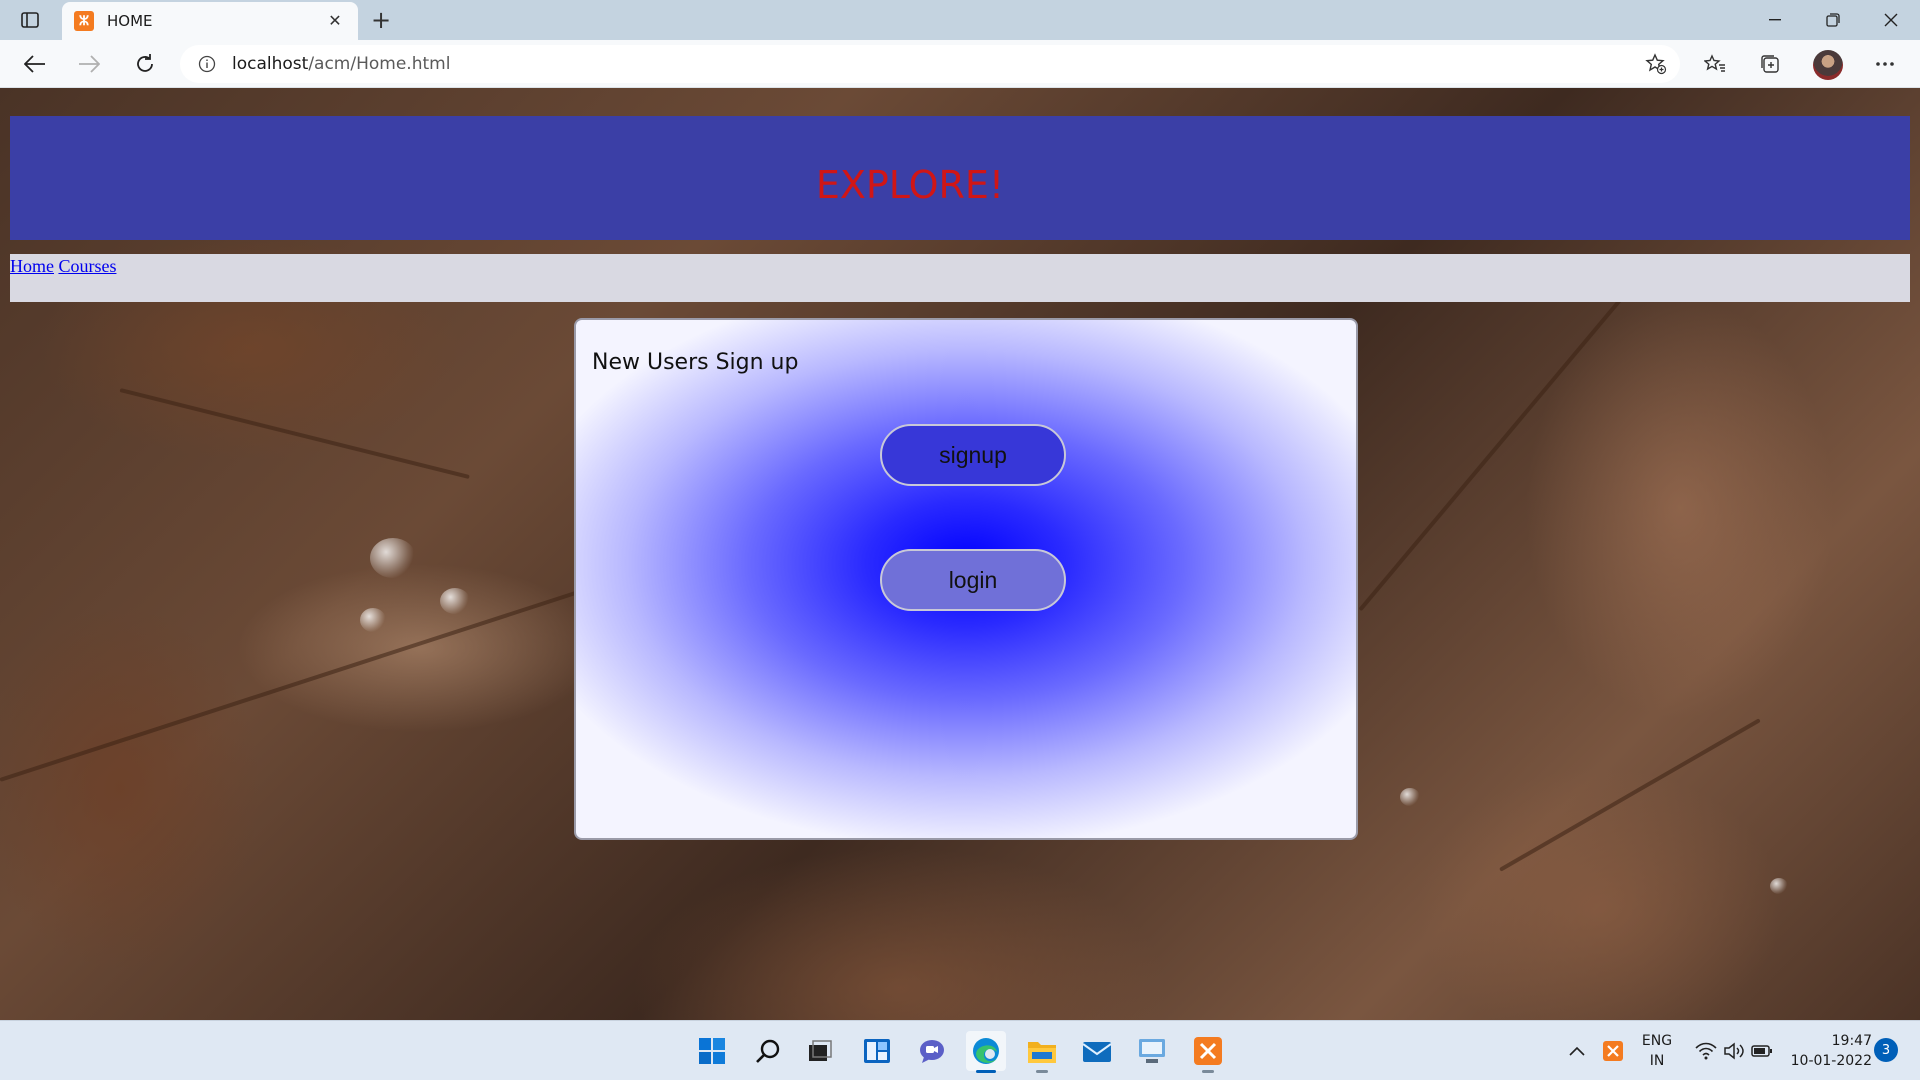  What do you see at coordinates (207, 64) in the screenshot?
I see `site-info-icon` at bounding box center [207, 64].